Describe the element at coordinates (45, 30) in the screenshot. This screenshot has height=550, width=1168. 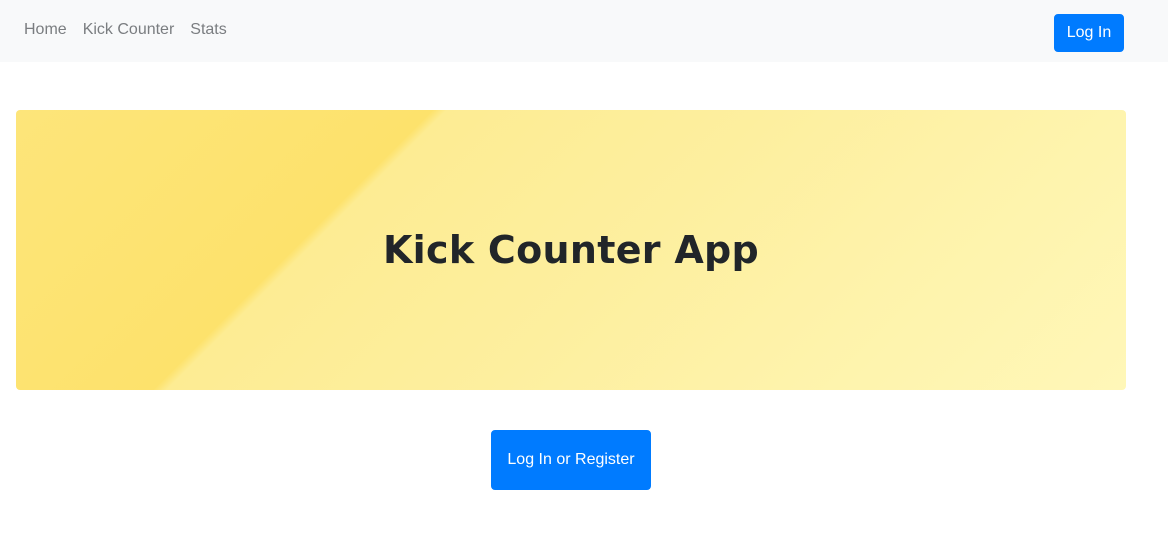
I see `nav-link-home: Home` at that location.